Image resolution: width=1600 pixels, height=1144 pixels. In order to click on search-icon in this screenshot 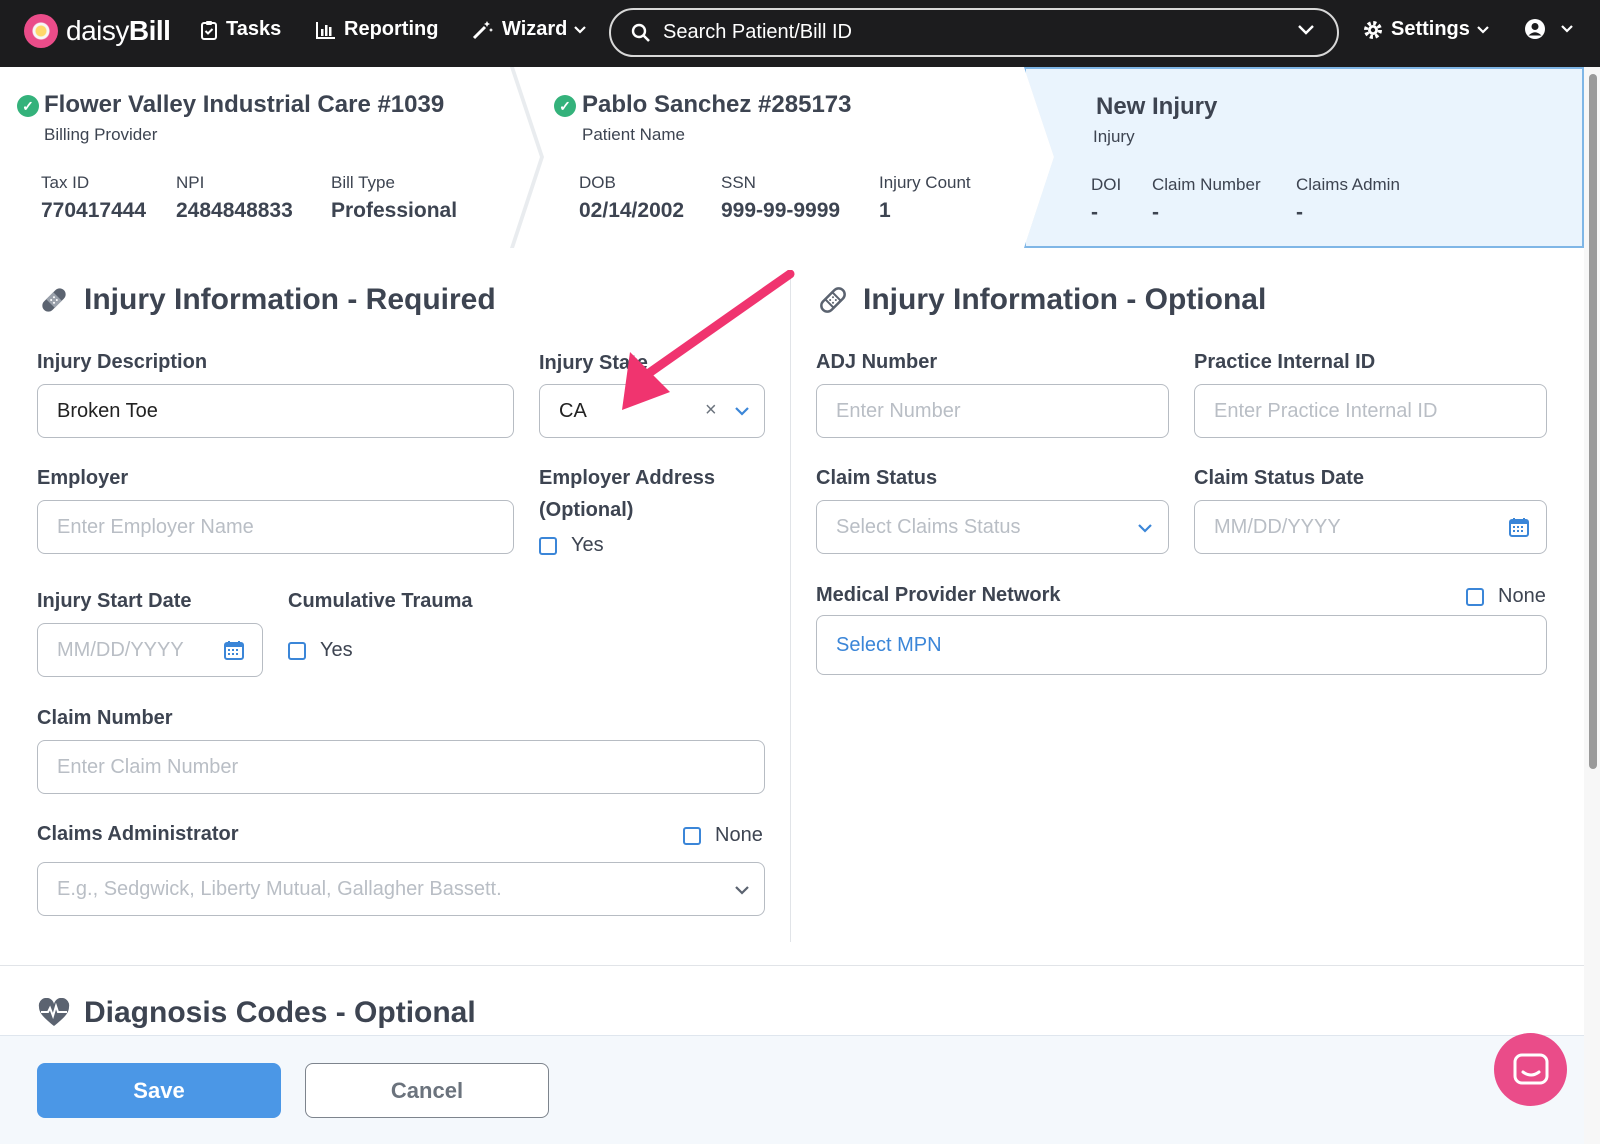, I will do `click(640, 32)`.